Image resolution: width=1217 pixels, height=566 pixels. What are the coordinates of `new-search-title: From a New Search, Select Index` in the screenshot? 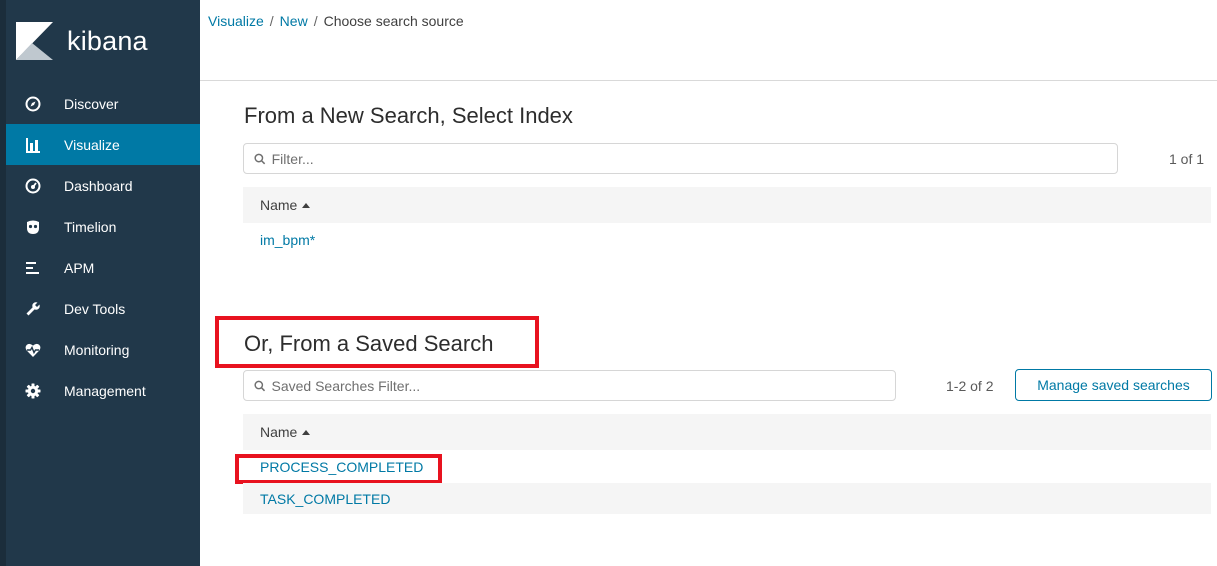 It's located at (408, 115).